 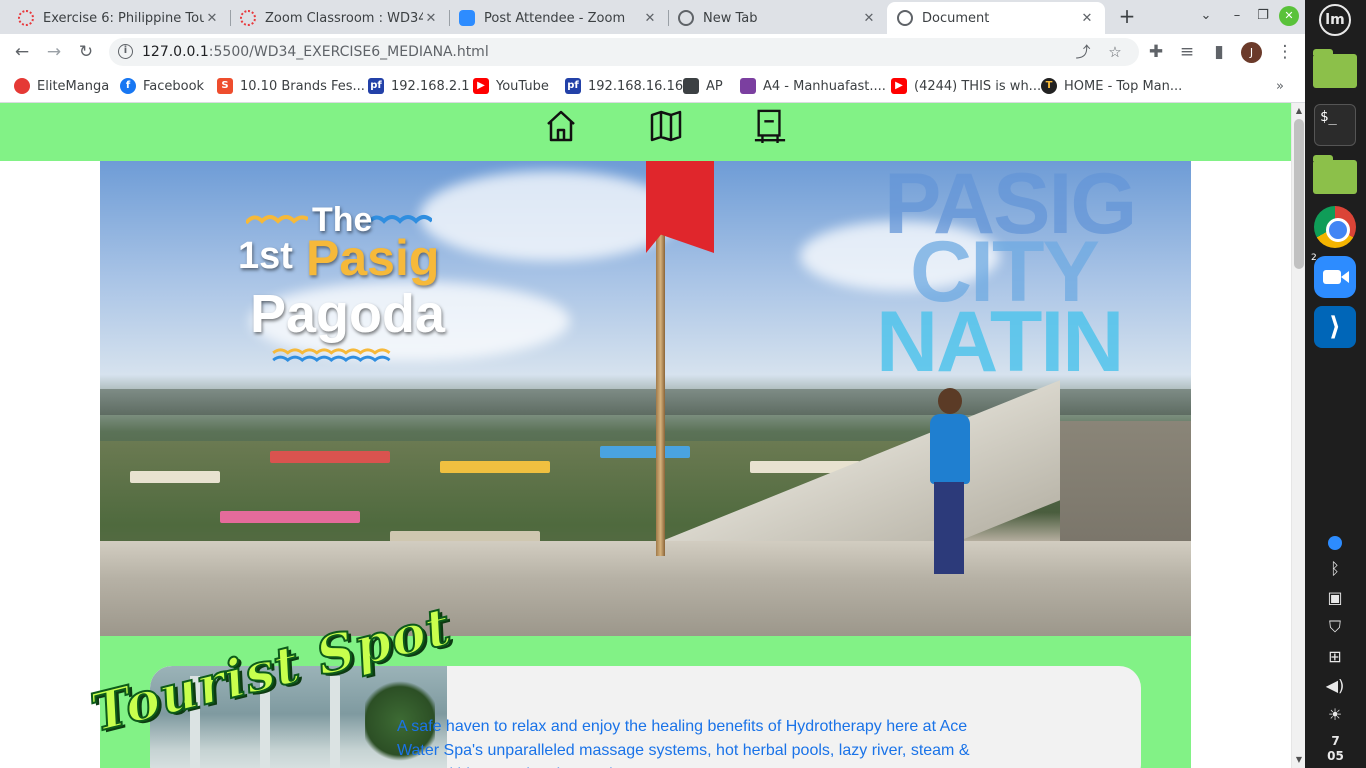 What do you see at coordinates (467, 18) in the screenshot?
I see `zoom-favicon-icon` at bounding box center [467, 18].